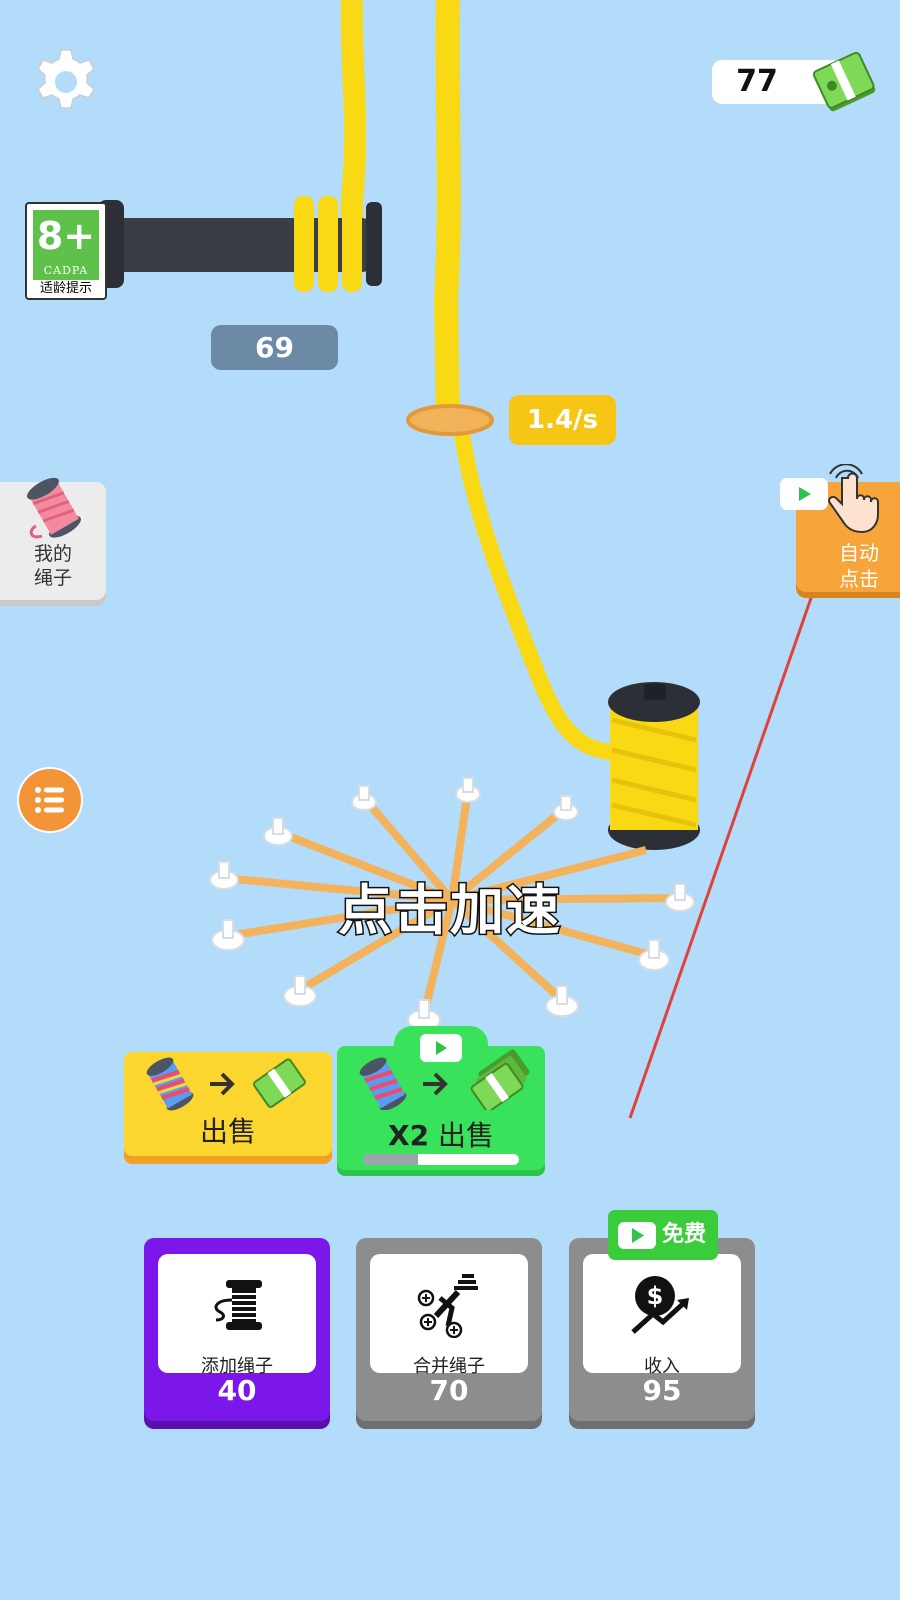  Describe the element at coordinates (844, 81) in the screenshot. I see `cash-icon` at that location.